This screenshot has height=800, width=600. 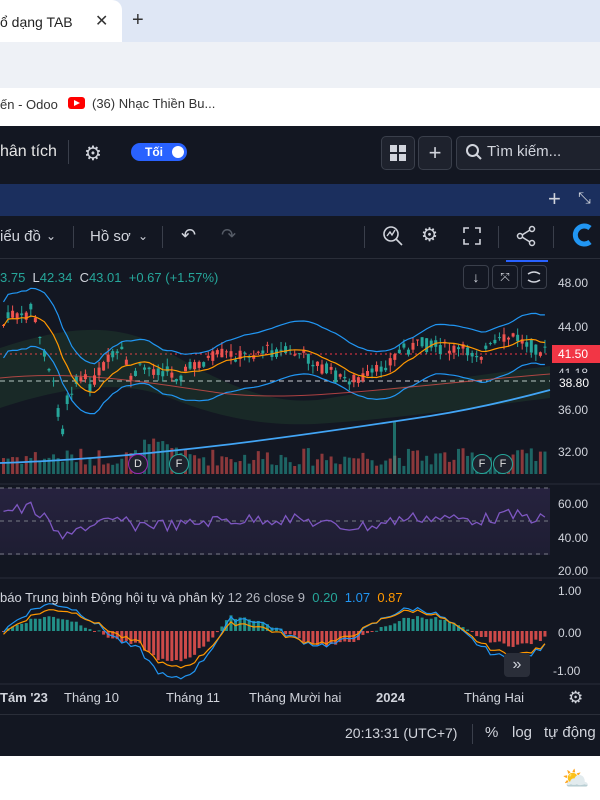 I want to click on dividend-marker: D, so click(x=138, y=464).